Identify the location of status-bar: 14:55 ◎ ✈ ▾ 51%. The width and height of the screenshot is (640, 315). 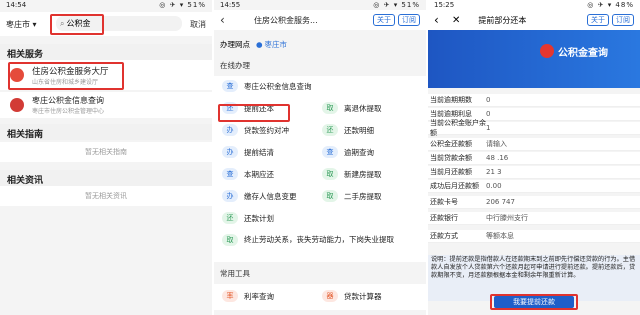
(320, 5).